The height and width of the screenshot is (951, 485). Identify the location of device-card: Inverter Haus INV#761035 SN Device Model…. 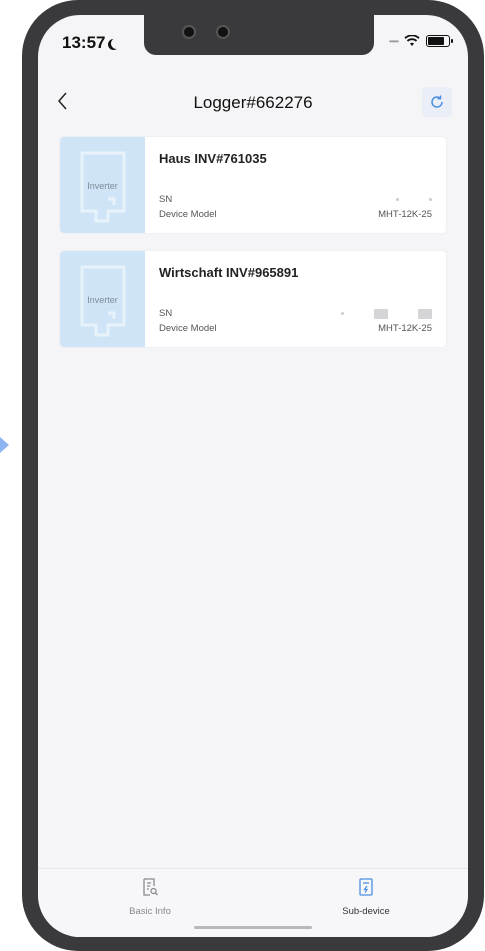
(253, 185).